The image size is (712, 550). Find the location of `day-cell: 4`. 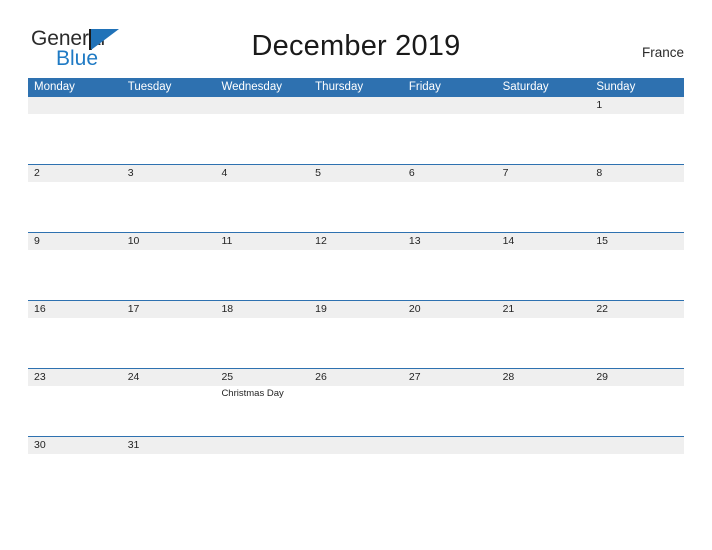

day-cell: 4 is located at coordinates (262, 198).